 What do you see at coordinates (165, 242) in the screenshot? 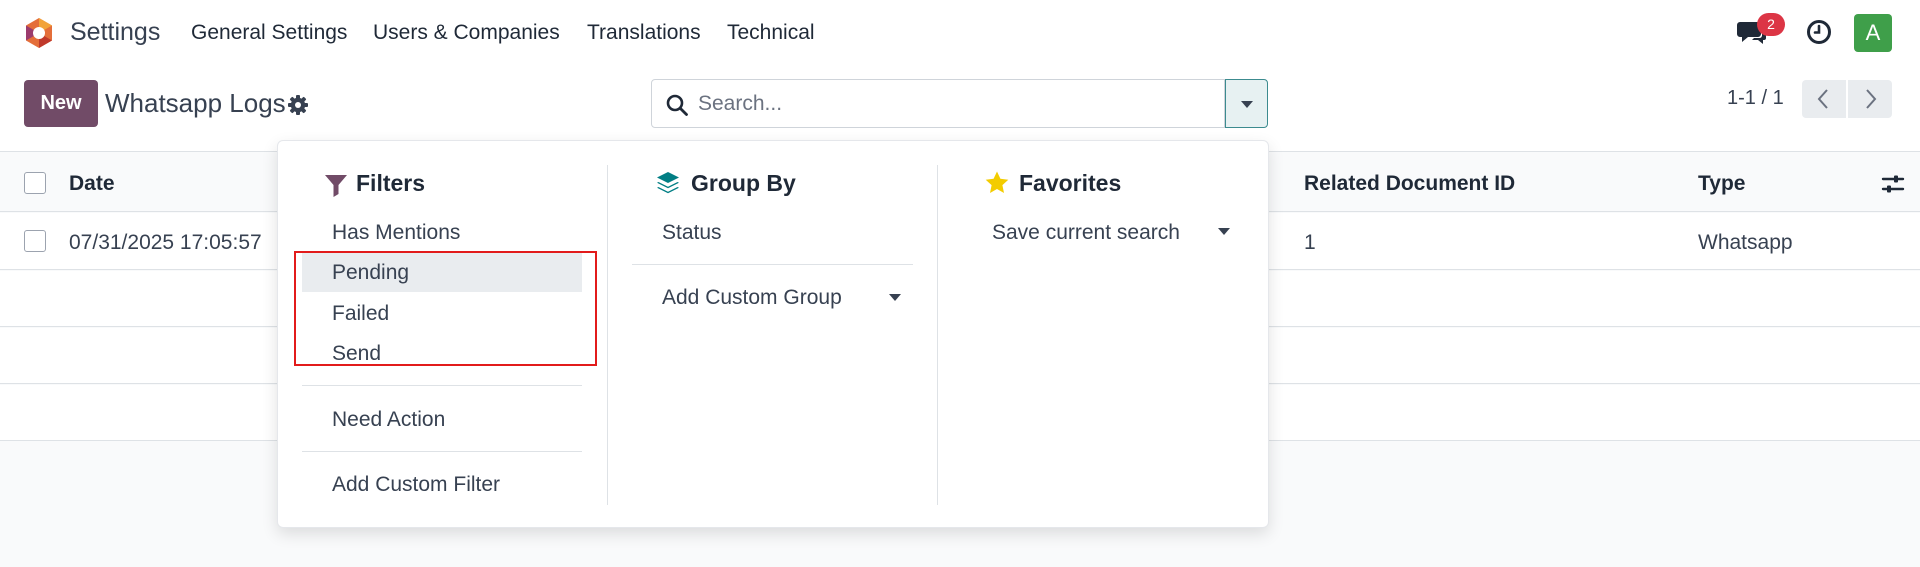
I see `row-date: 07/31/2025 17:05:57` at bounding box center [165, 242].